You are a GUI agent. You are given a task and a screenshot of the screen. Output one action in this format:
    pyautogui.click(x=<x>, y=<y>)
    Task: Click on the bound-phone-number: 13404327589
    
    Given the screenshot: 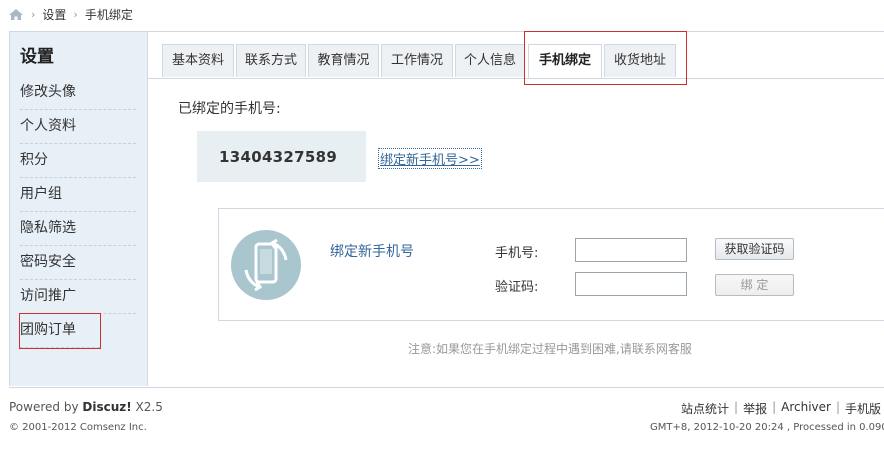 What is the action you would take?
    pyautogui.click(x=278, y=157)
    